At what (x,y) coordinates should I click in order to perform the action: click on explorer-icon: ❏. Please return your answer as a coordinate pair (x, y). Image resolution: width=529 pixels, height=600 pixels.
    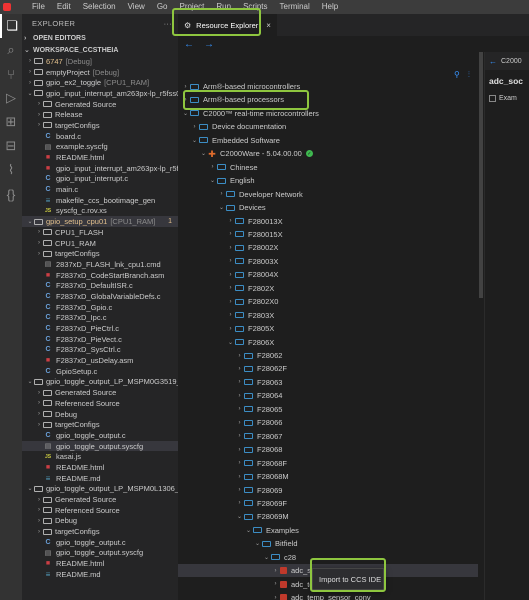
    Looking at the image, I should click on (11, 26).